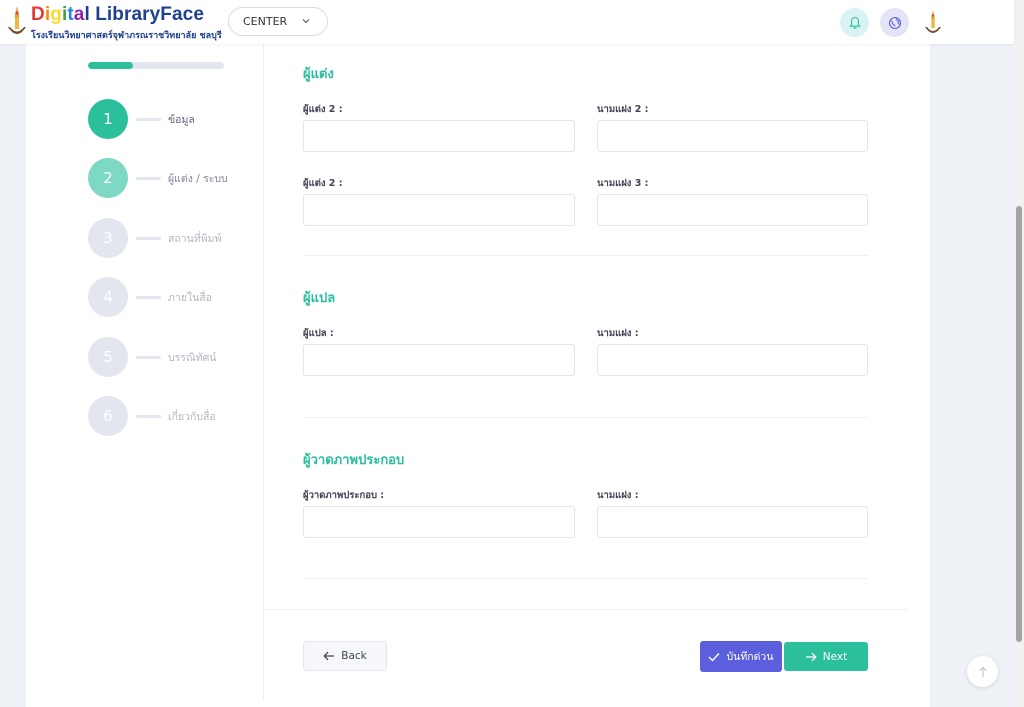 The width and height of the screenshot is (1024, 707). I want to click on step-number: 5, so click(108, 357).